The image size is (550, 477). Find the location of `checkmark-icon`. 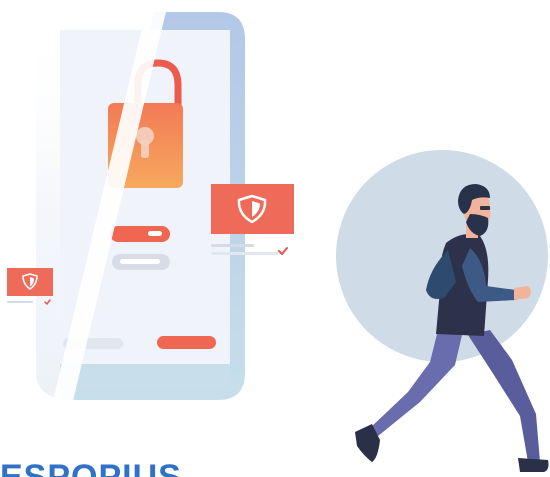

checkmark-icon is located at coordinates (283, 251).